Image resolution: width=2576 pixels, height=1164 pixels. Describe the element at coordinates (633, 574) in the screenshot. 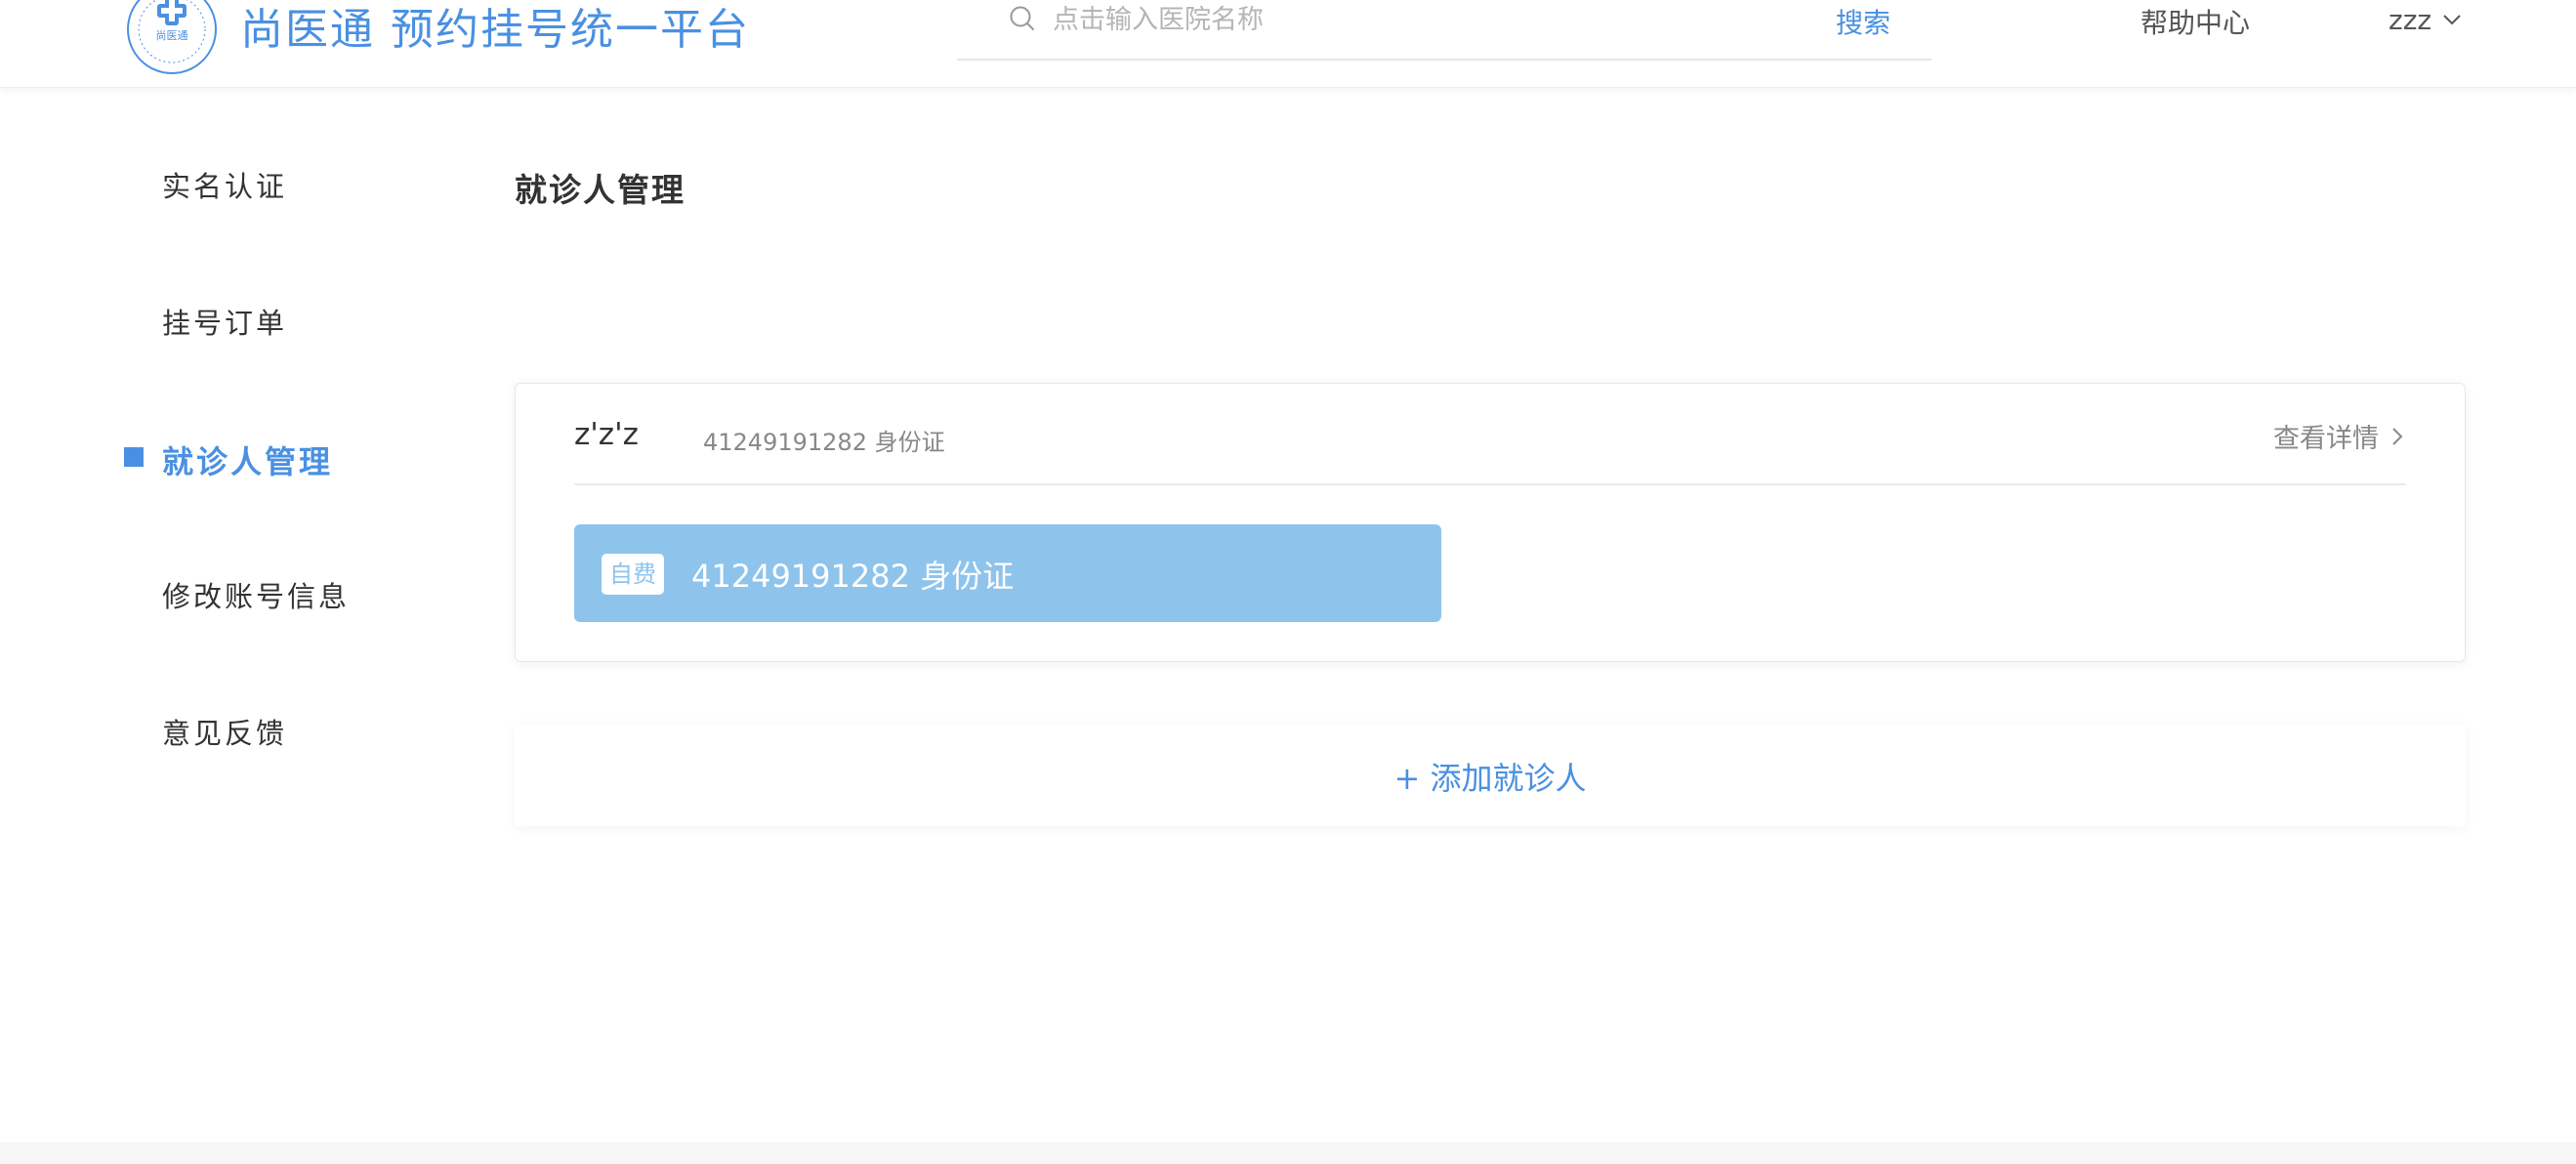

I see `payment-type-badge: 自费` at that location.